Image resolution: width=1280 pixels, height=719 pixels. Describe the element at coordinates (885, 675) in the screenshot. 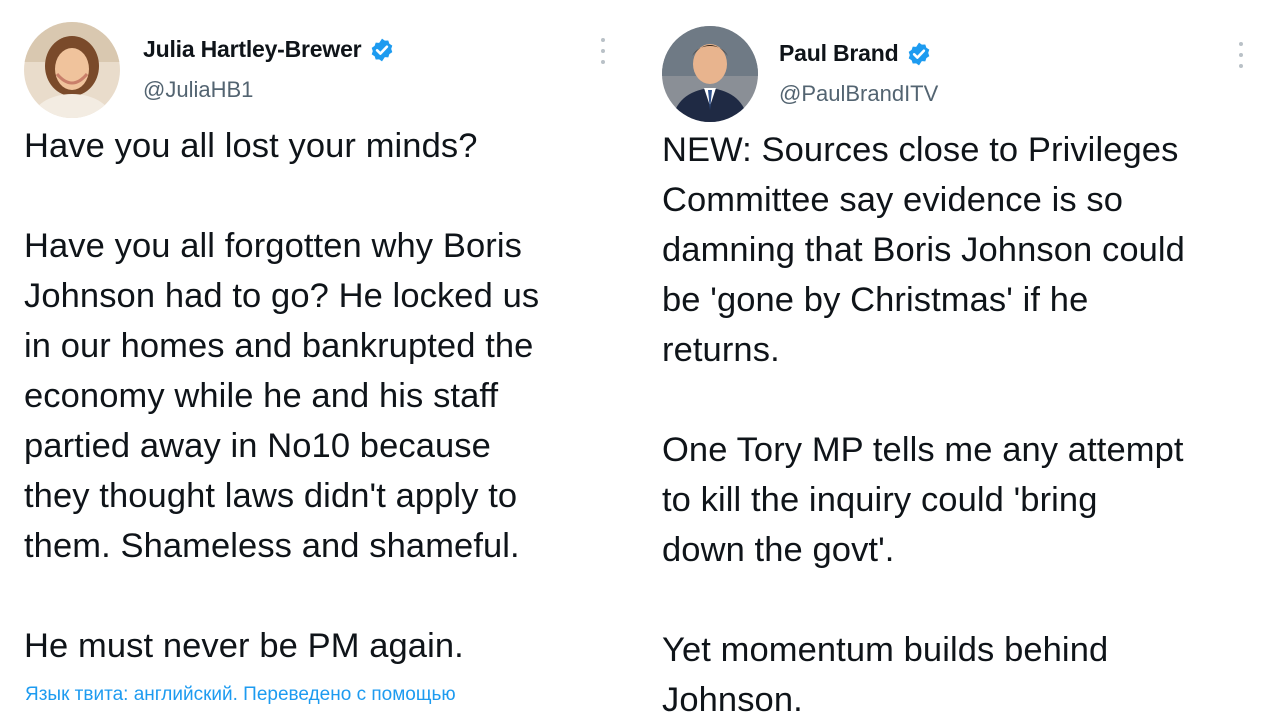

I see `tweet-paragraph: Yet momentum builds behind Johnson.` at that location.